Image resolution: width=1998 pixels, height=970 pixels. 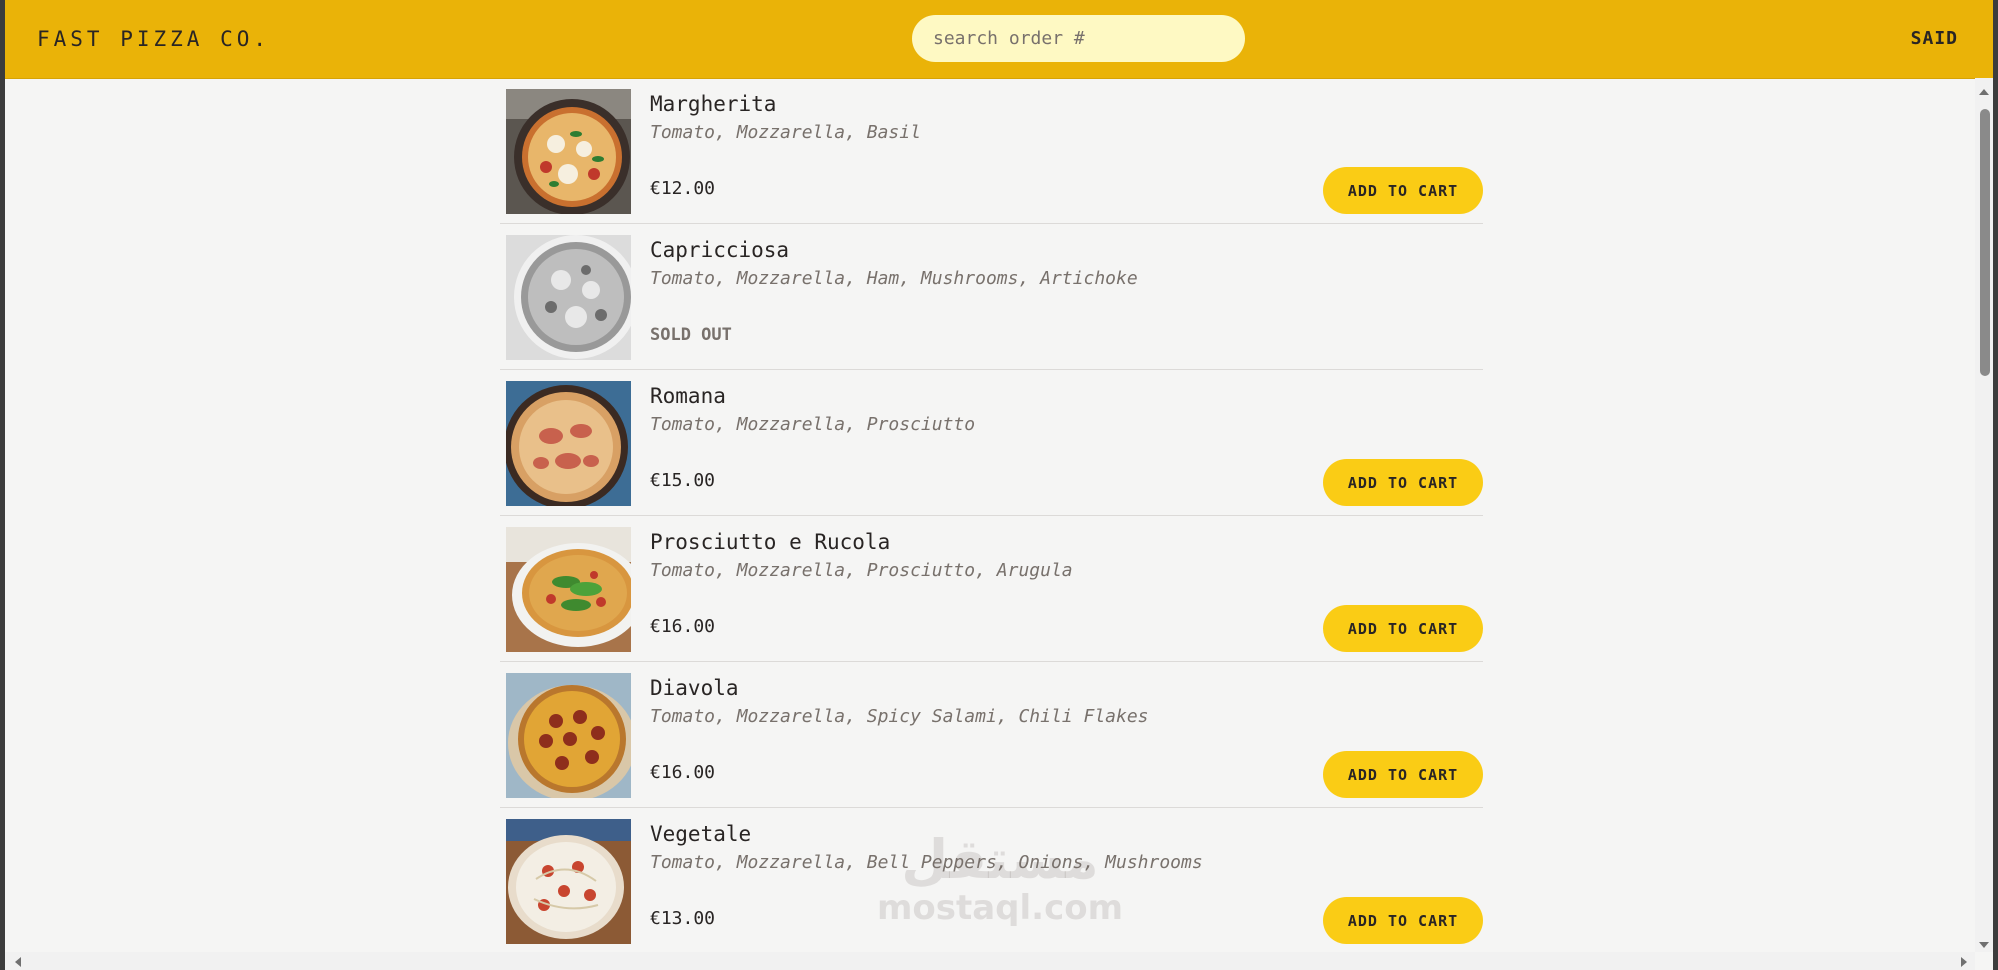 I want to click on pizza-name: Capricciosa, so click(x=720, y=250).